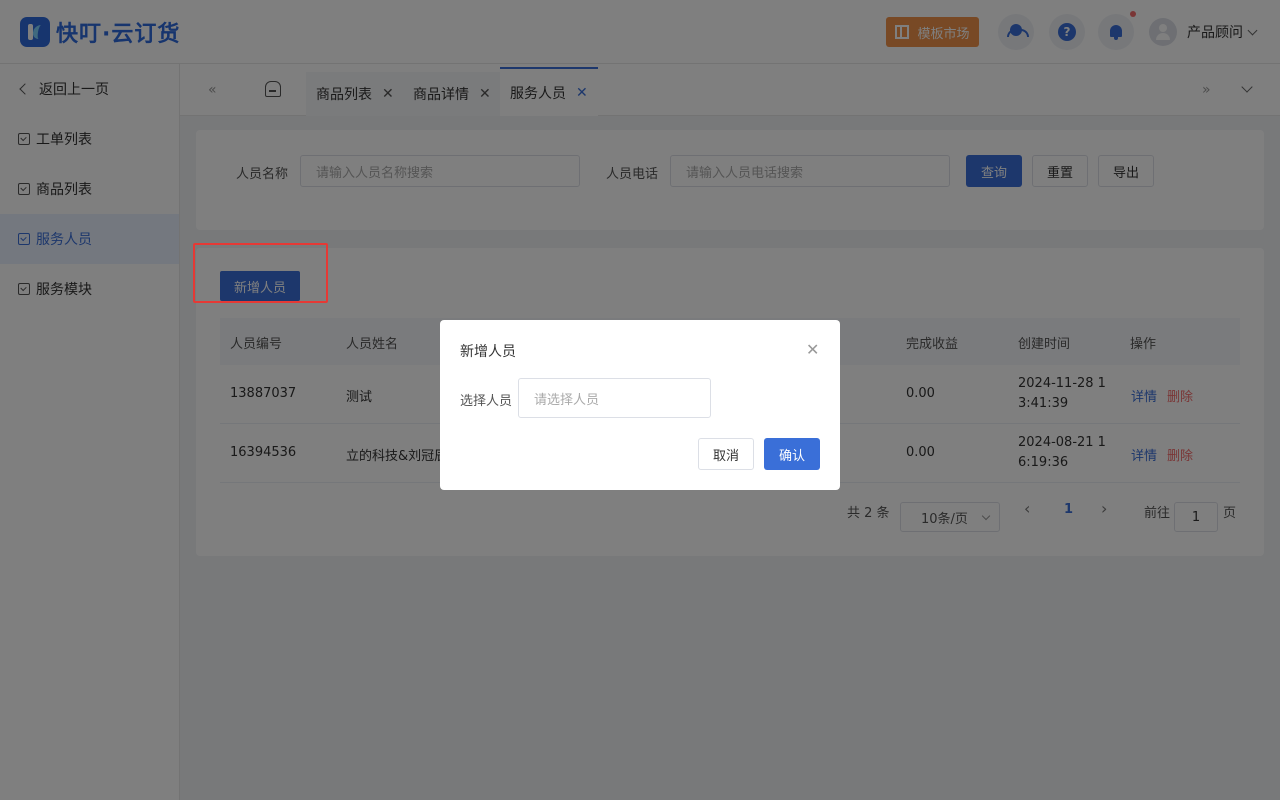 The width and height of the screenshot is (1280, 800). I want to click on add-staff-dialog: 新增人员 ✕ 选择人员 请选择人员 取消 确认, so click(640, 405).